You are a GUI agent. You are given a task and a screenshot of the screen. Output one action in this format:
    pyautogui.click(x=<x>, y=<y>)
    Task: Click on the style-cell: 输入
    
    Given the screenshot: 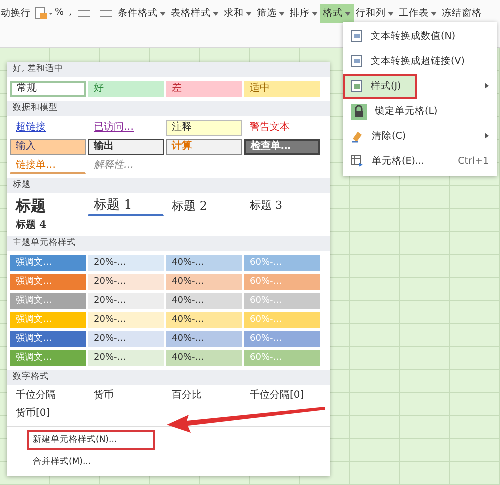 What is the action you would take?
    pyautogui.click(x=48, y=147)
    